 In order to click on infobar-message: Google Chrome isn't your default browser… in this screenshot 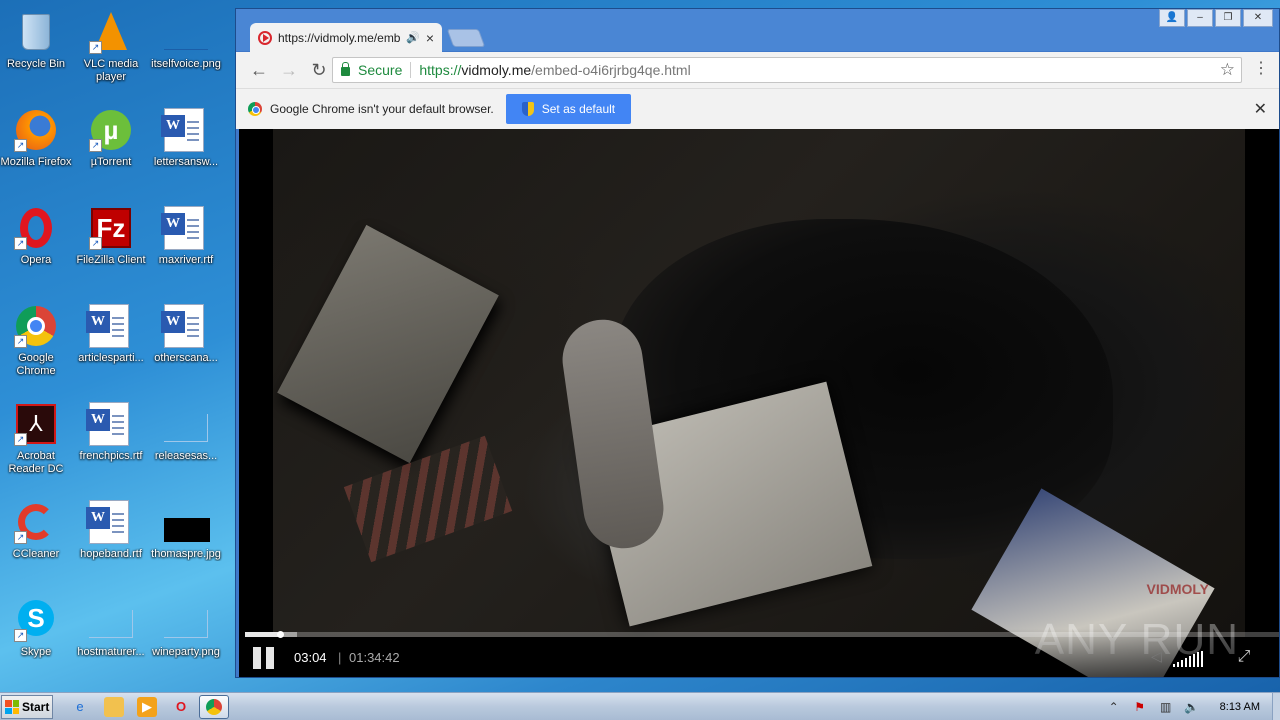, I will do `click(382, 109)`.